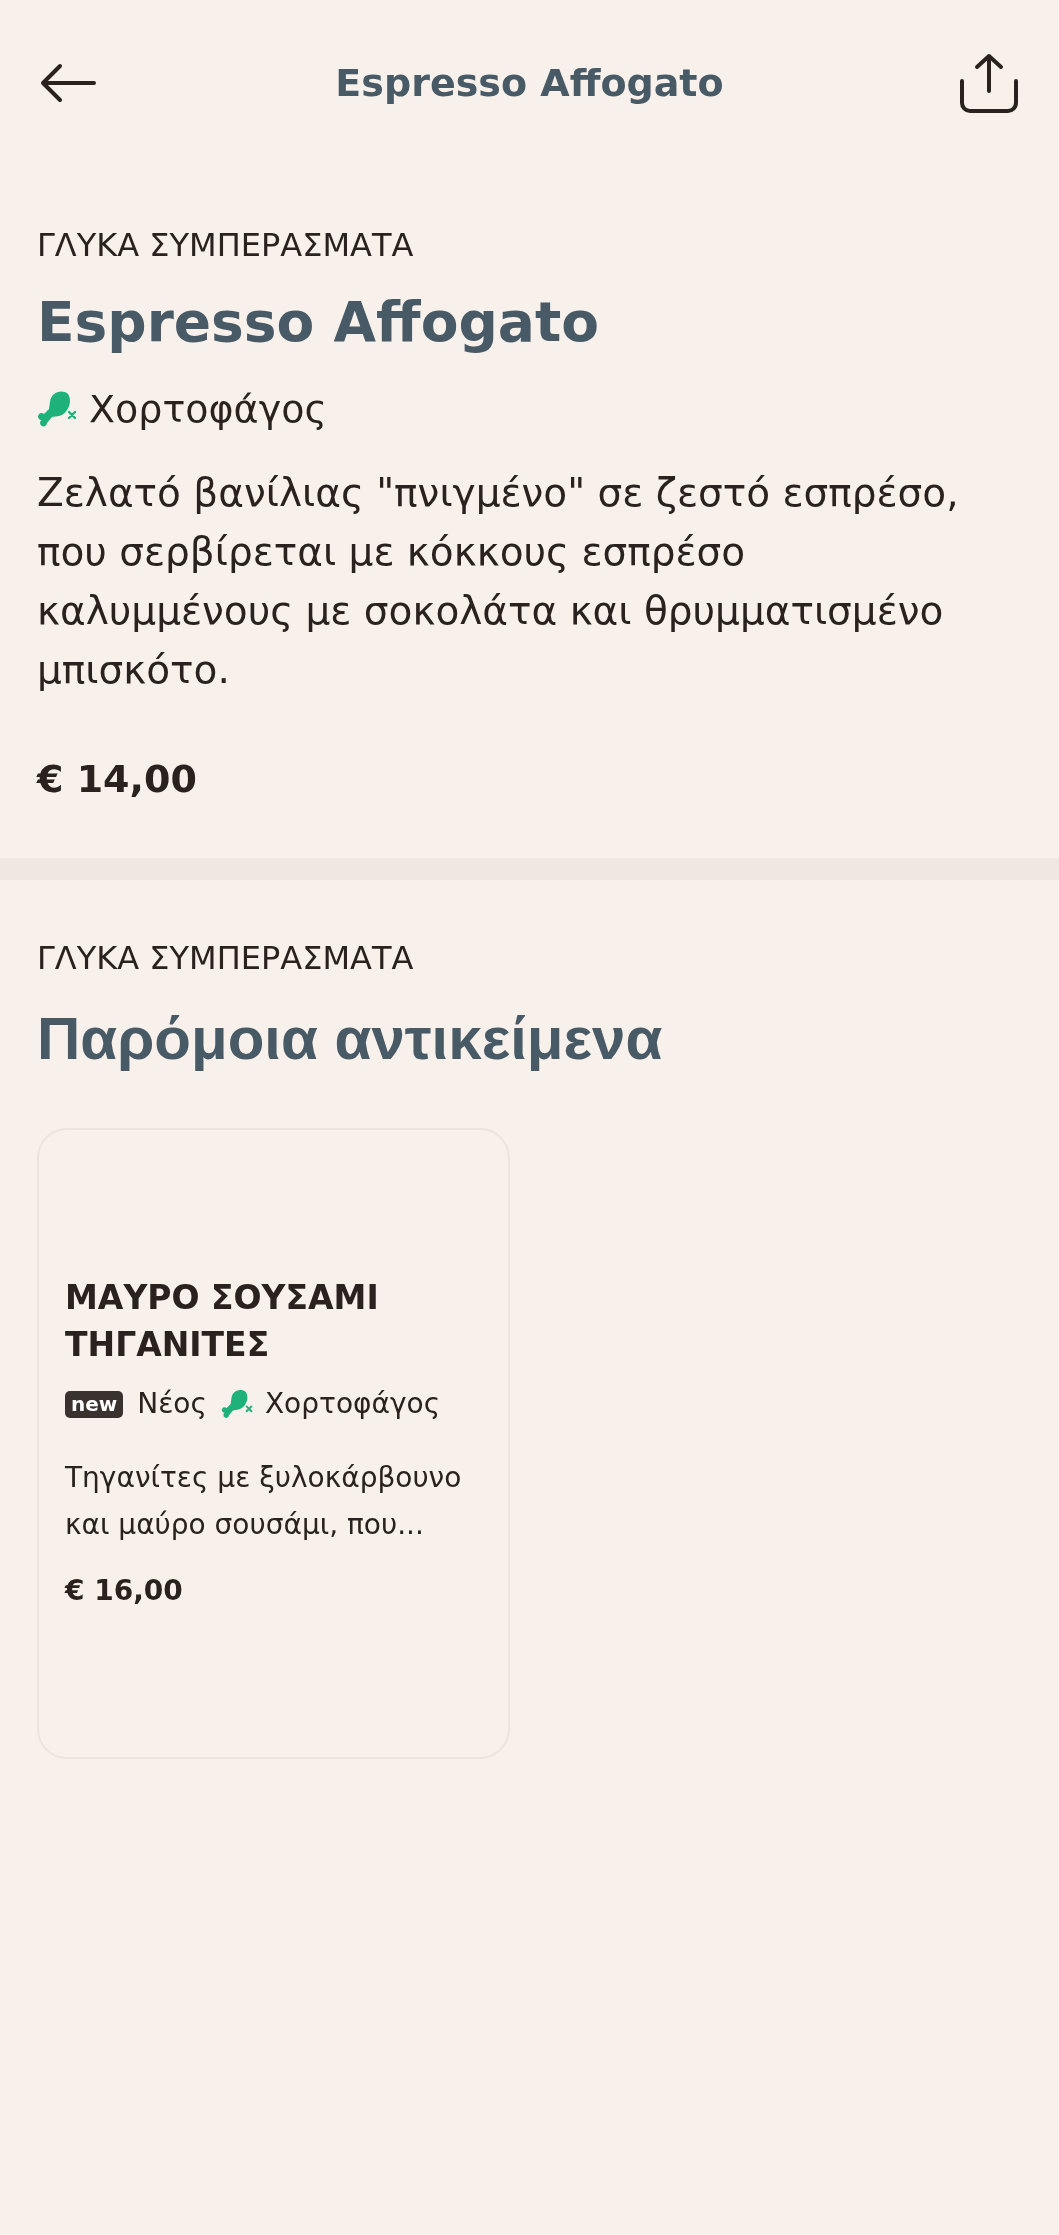 The height and width of the screenshot is (2235, 1059). Describe the element at coordinates (68, 83) in the screenshot. I see `back-arrow-icon` at that location.